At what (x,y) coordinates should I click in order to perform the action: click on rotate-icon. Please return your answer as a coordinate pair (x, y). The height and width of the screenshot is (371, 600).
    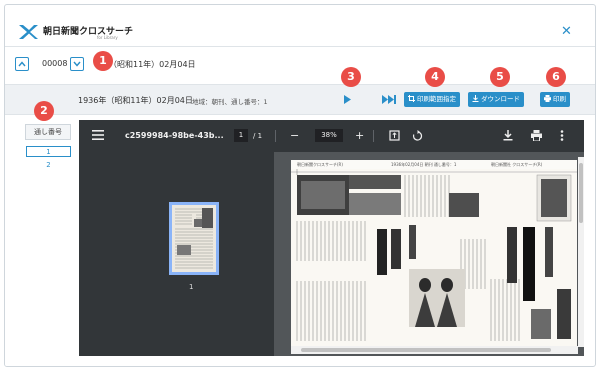
    Looking at the image, I should click on (417, 135).